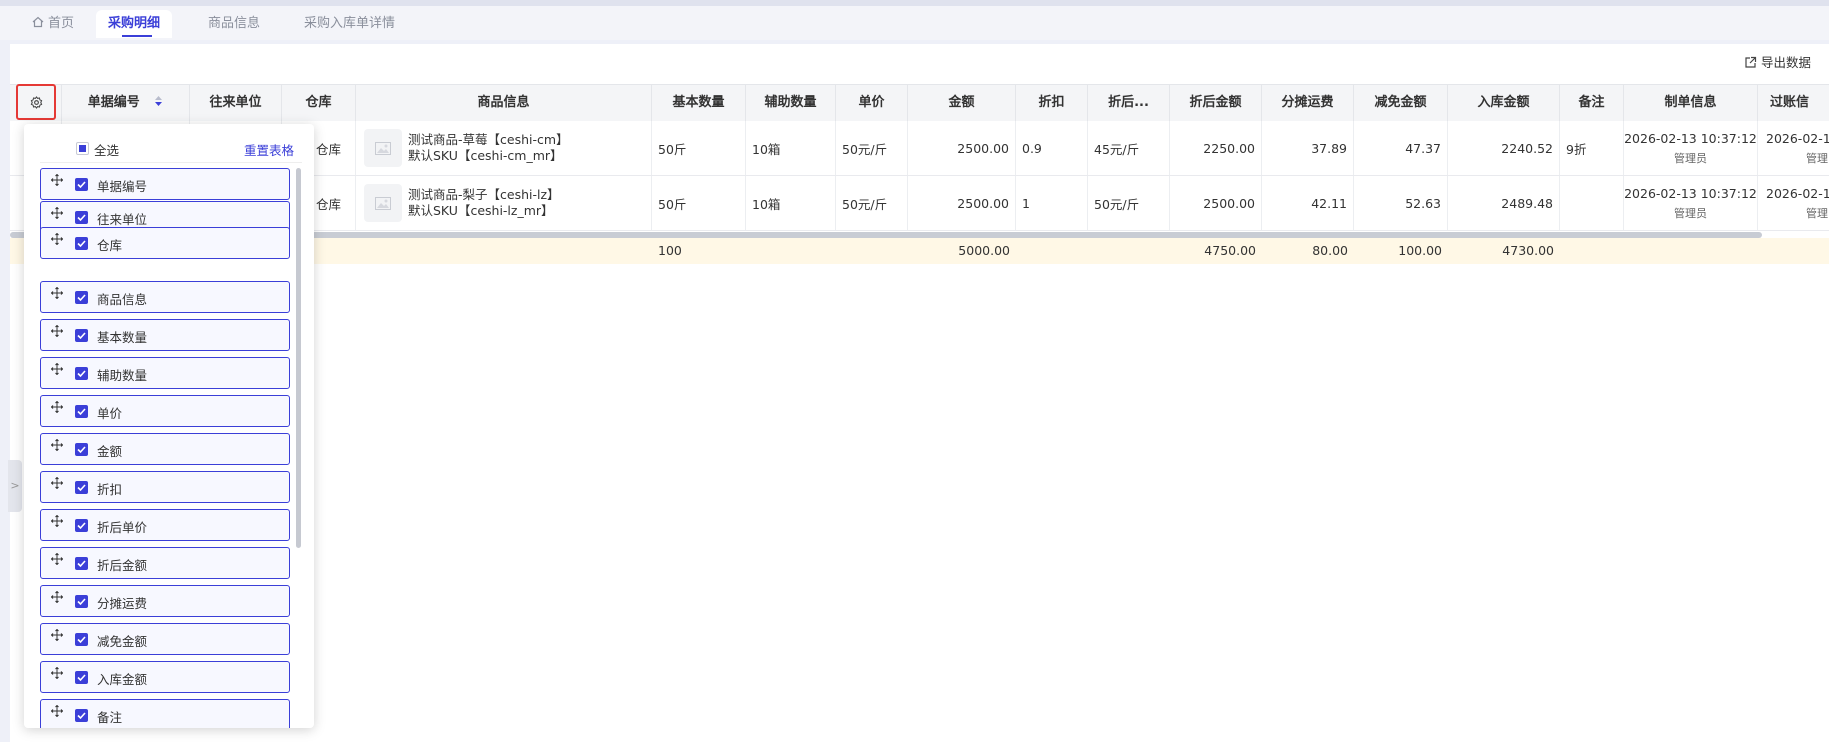 The height and width of the screenshot is (742, 1829). What do you see at coordinates (110, 717) in the screenshot?
I see `column-item-label: 备注` at bounding box center [110, 717].